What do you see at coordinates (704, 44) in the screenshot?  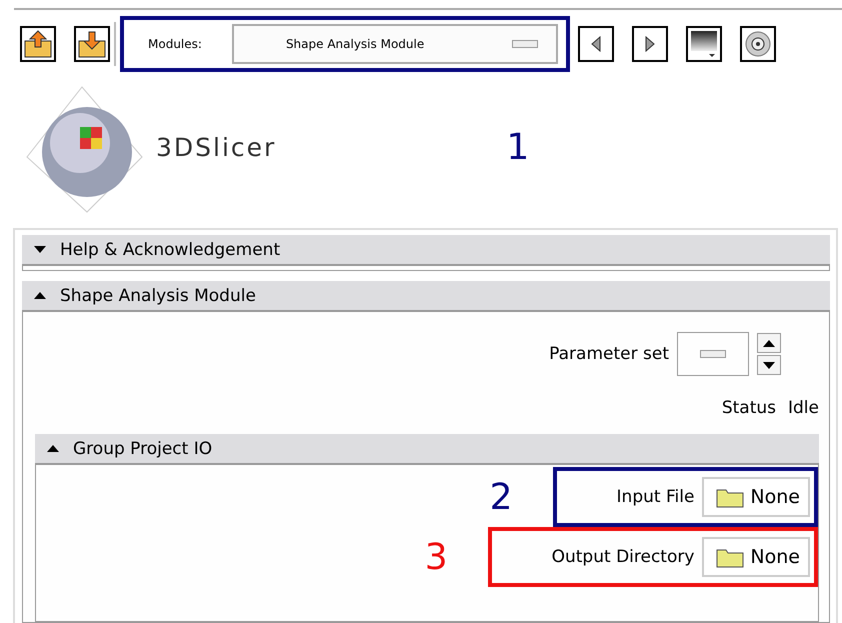 I see `gradient-menu-icon` at bounding box center [704, 44].